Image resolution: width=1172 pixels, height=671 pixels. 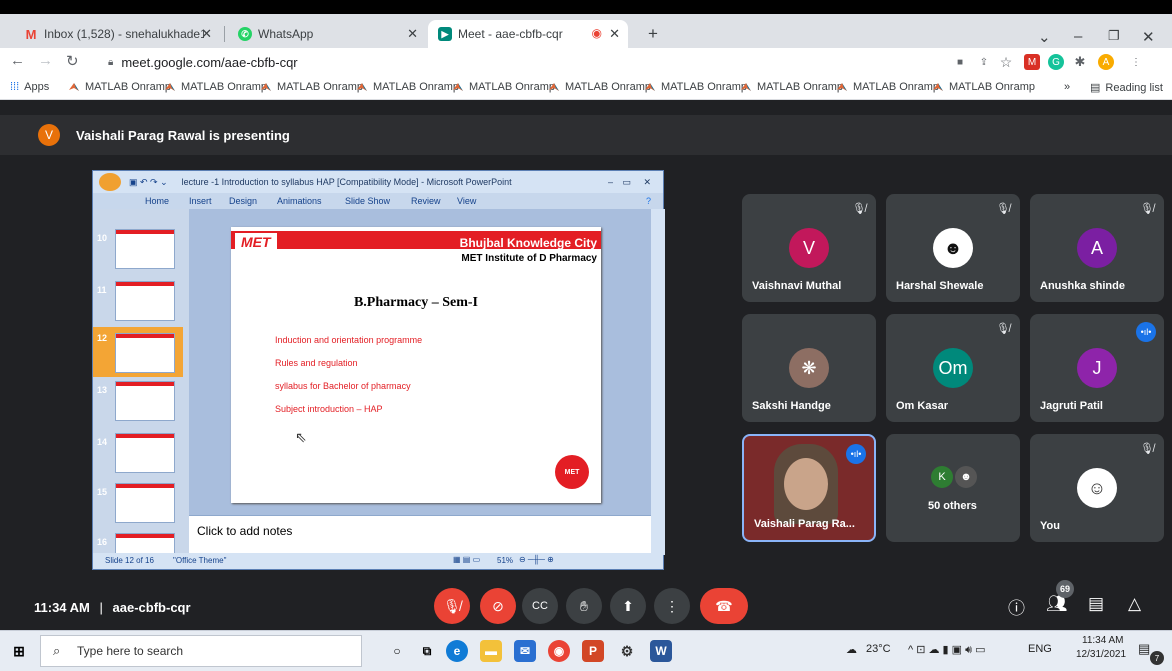 I want to click on activities-icon: △, so click(x=1134, y=604).